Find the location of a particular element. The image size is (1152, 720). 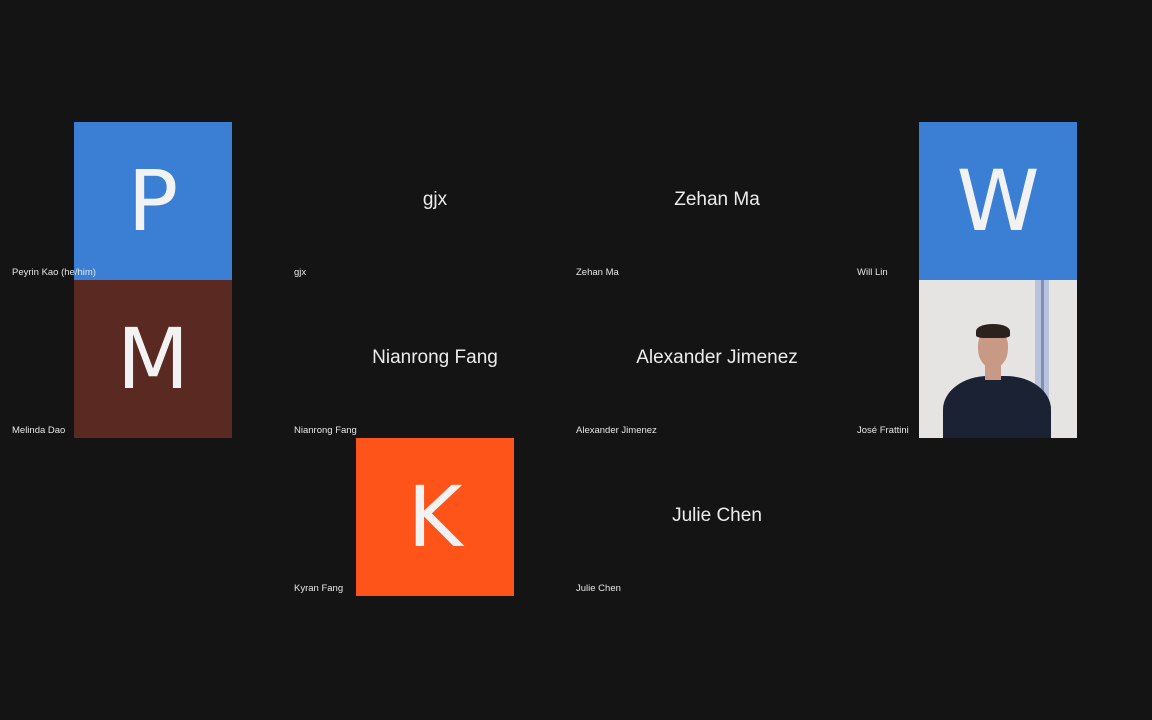

avatar: K is located at coordinates (435, 517).